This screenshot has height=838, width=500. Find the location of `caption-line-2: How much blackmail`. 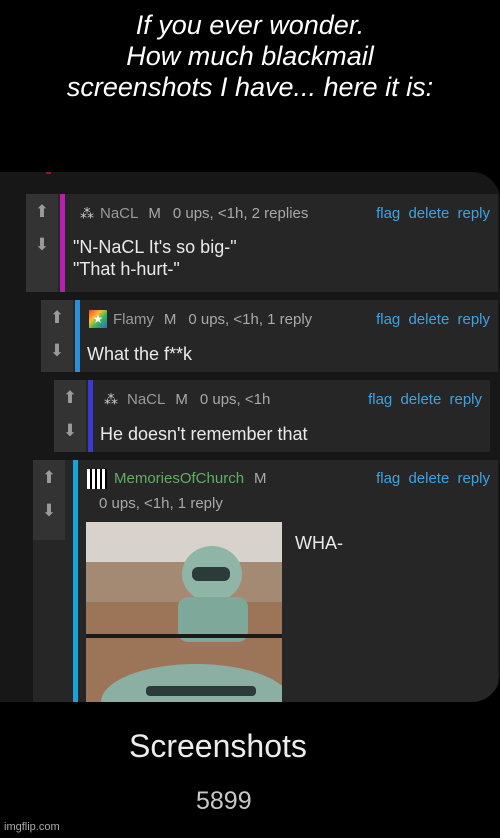

caption-line-2: How much blackmail is located at coordinates (250, 56).